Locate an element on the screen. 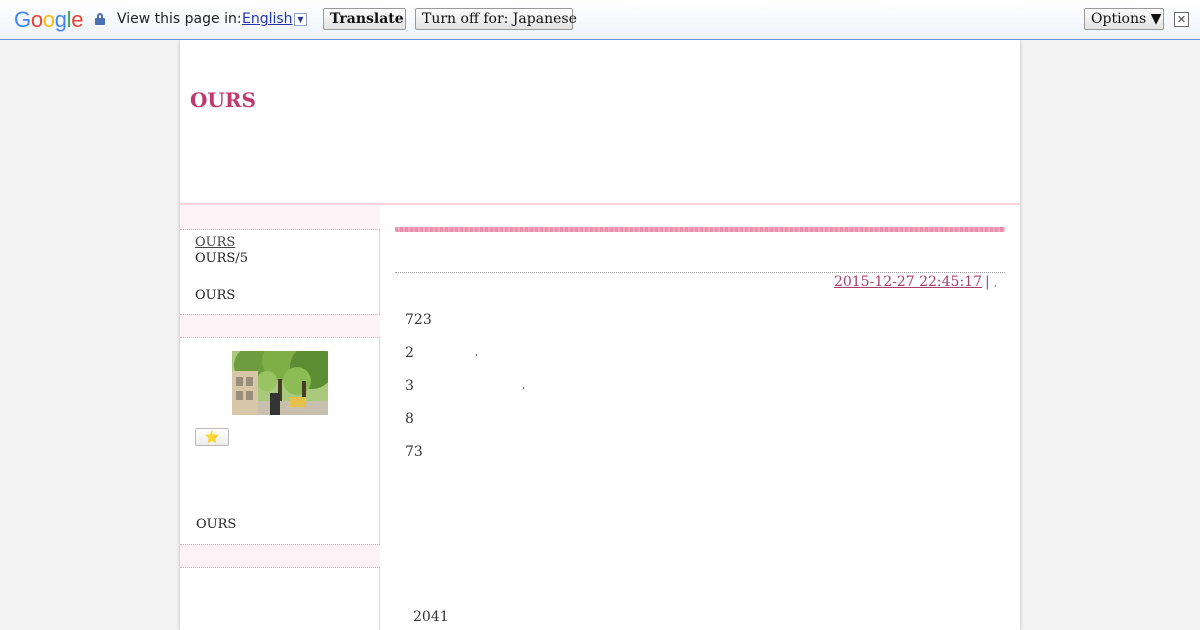 The height and width of the screenshot is (630, 1200). language-select: English is located at coordinates (267, 19).